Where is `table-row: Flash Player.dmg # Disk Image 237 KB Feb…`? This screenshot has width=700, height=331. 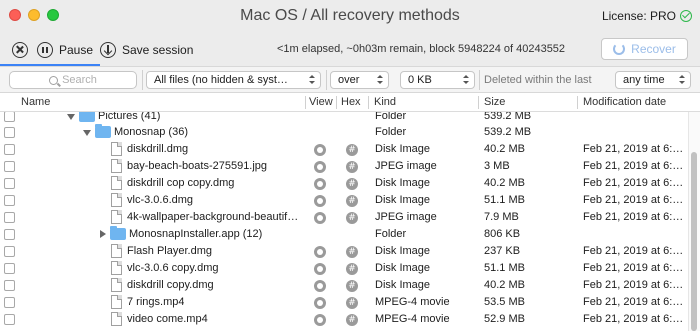
table-row: Flash Player.dmg # Disk Image 237 KB Feb… is located at coordinates (344, 251).